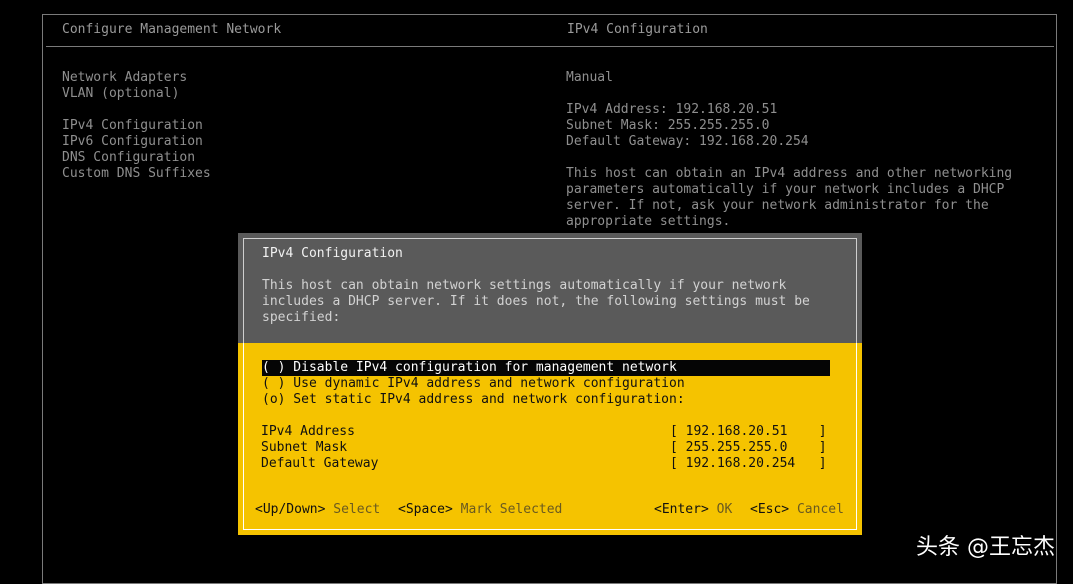 The image size is (1073, 584). What do you see at coordinates (668, 125) in the screenshot?
I see `current-subnet-mask: Subnet Mask: 255.255.255.0` at bounding box center [668, 125].